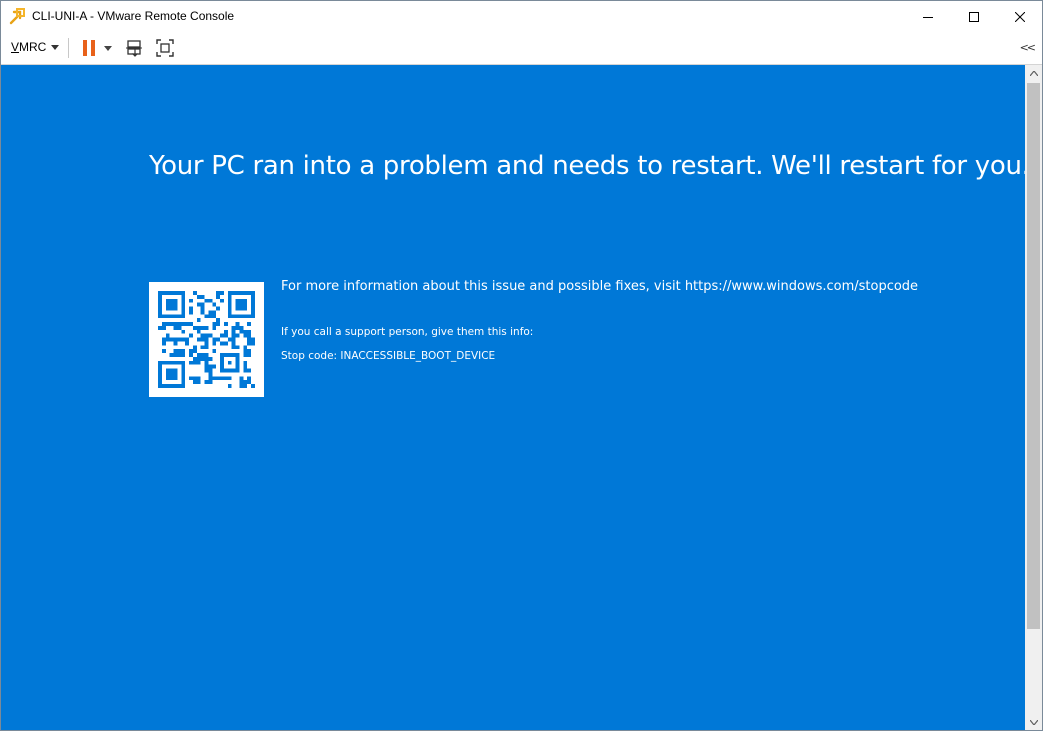 This screenshot has height=731, width=1043. I want to click on qr-code-icon, so click(206, 339).